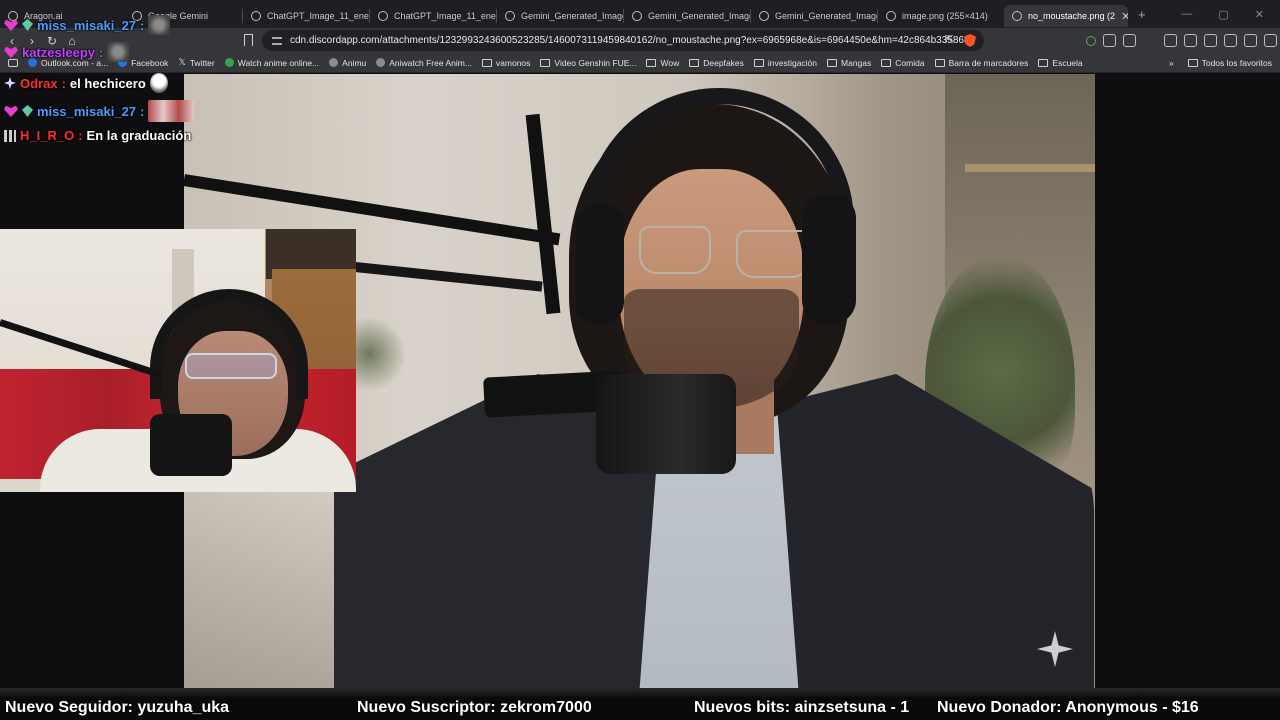 This screenshot has width=1280, height=720. What do you see at coordinates (1060, 63) in the screenshot?
I see `bookmark-folder-escuela: Escuela` at bounding box center [1060, 63].